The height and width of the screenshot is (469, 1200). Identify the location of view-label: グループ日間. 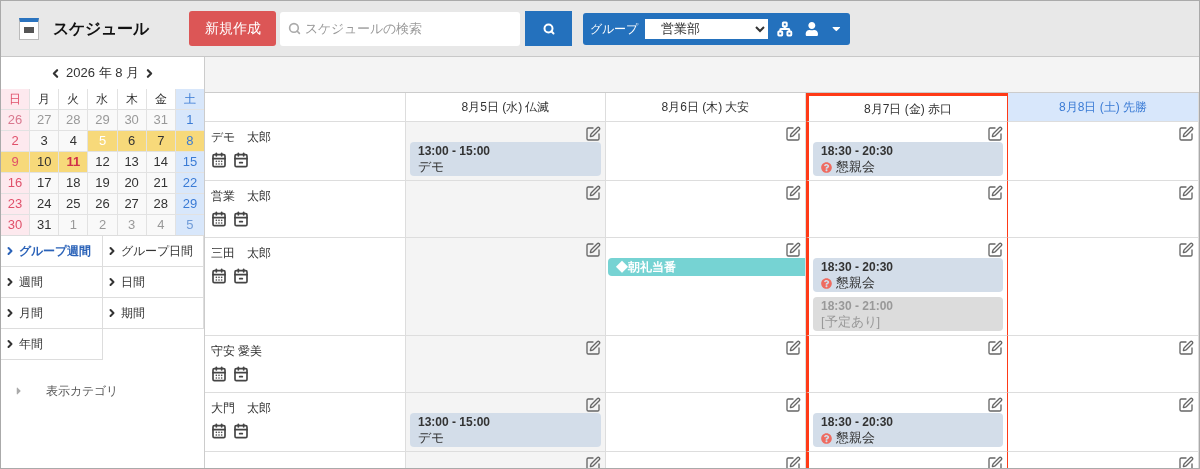
(156, 251).